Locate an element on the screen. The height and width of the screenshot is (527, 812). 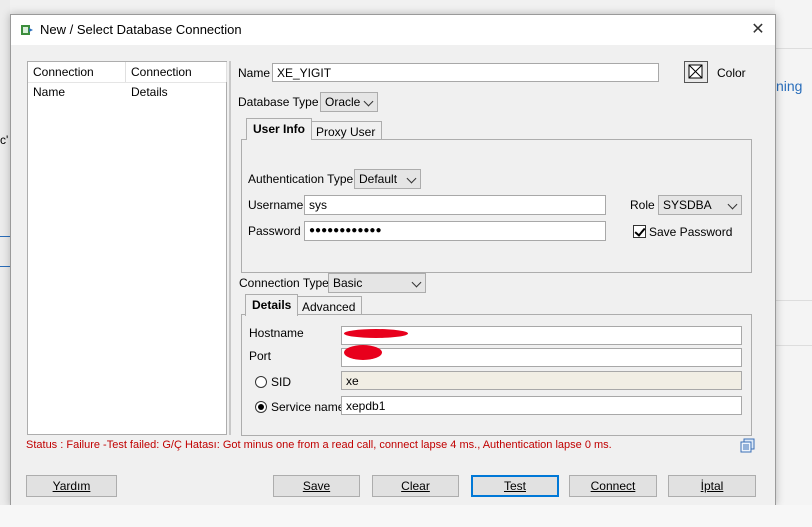
database-connection-icon is located at coordinates (27, 30).